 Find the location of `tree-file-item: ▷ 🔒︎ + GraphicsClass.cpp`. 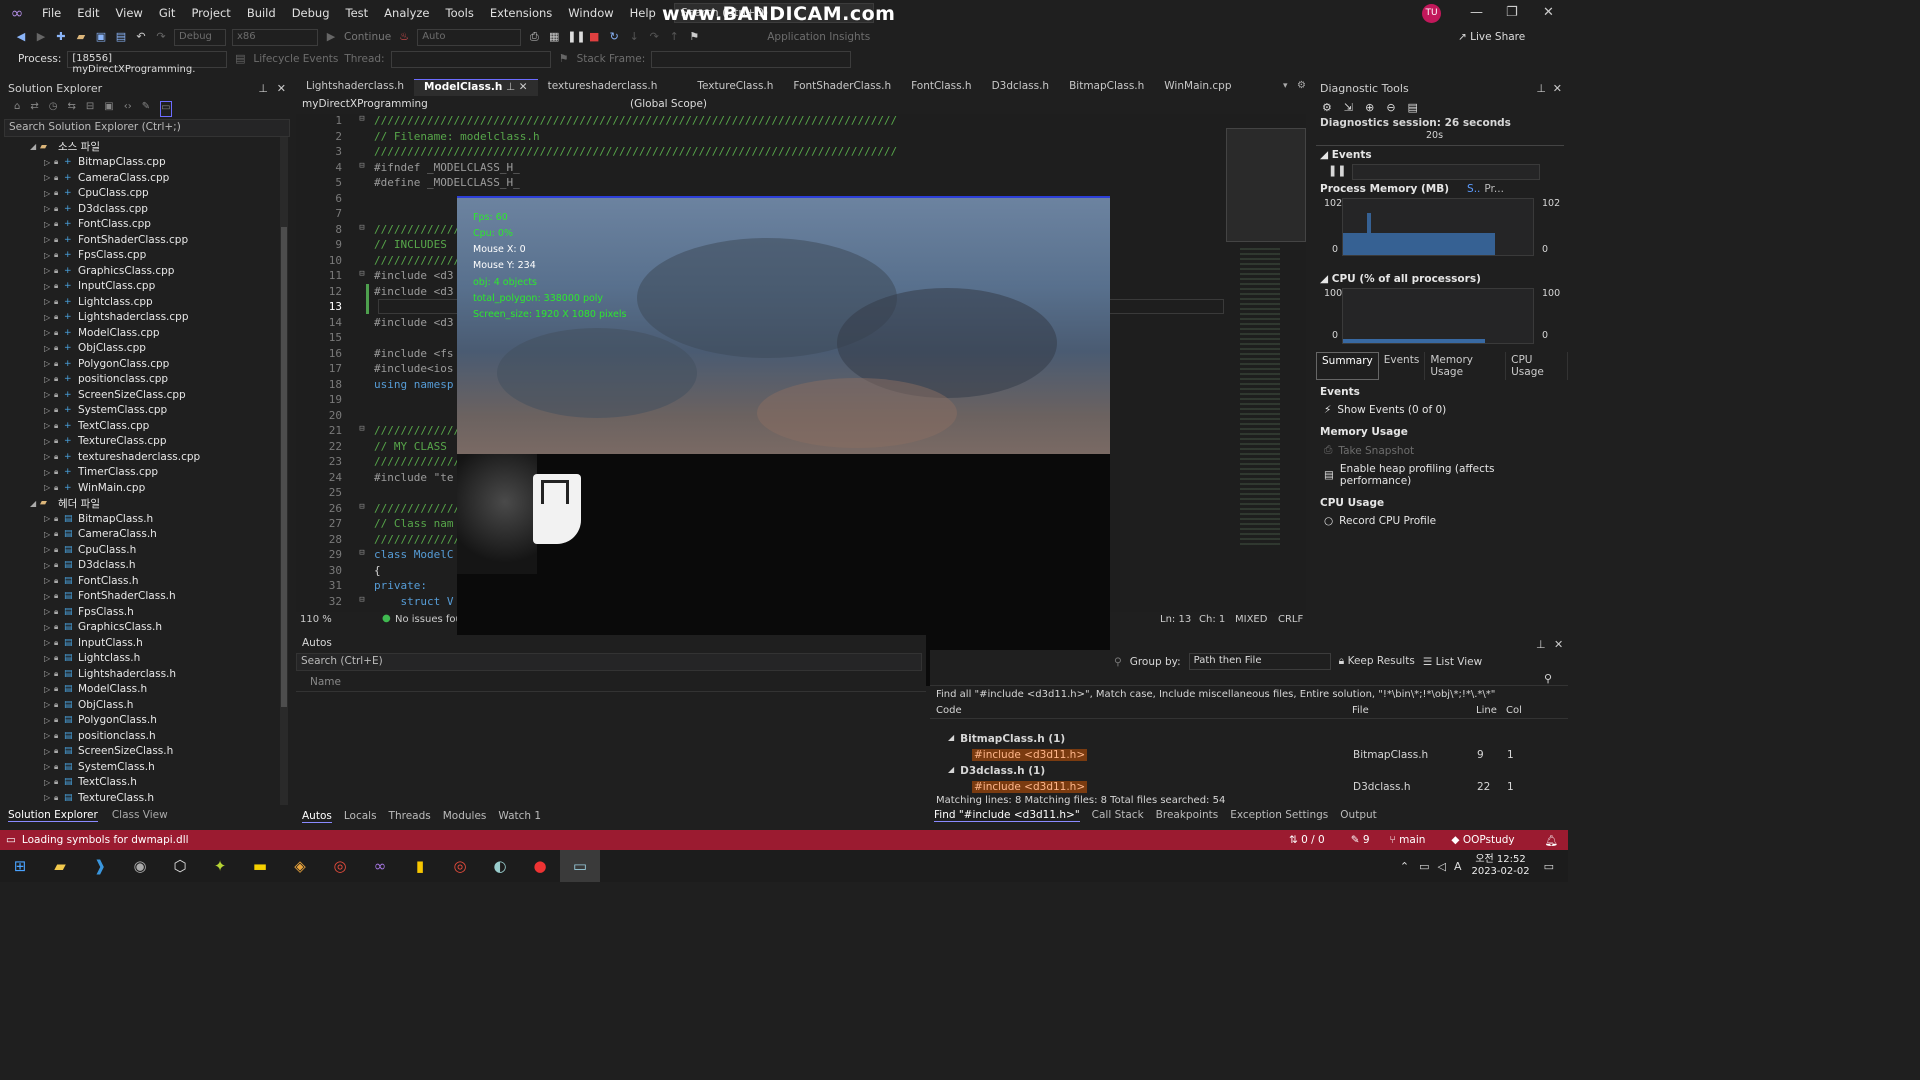

tree-file-item: ▷ 🔒︎ + GraphicsClass.cpp is located at coordinates (162, 271).